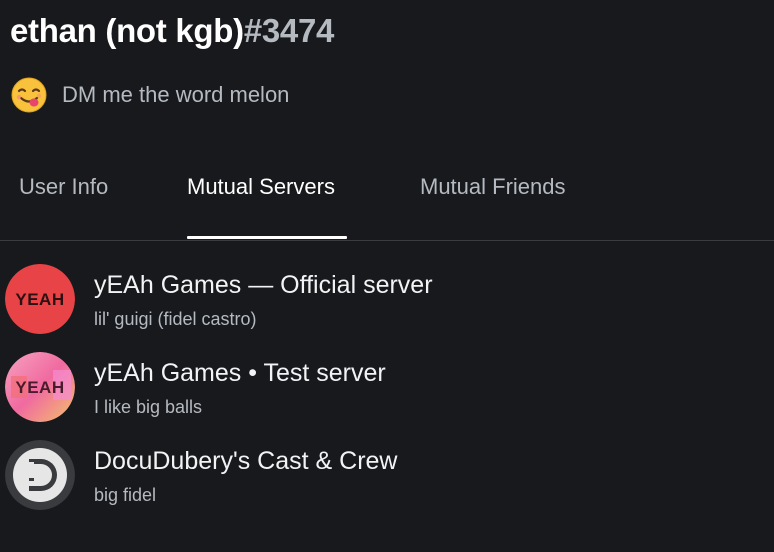 This screenshot has width=774, height=552. What do you see at coordinates (148, 407) in the screenshot?
I see `server-nickname: I like big balls` at bounding box center [148, 407].